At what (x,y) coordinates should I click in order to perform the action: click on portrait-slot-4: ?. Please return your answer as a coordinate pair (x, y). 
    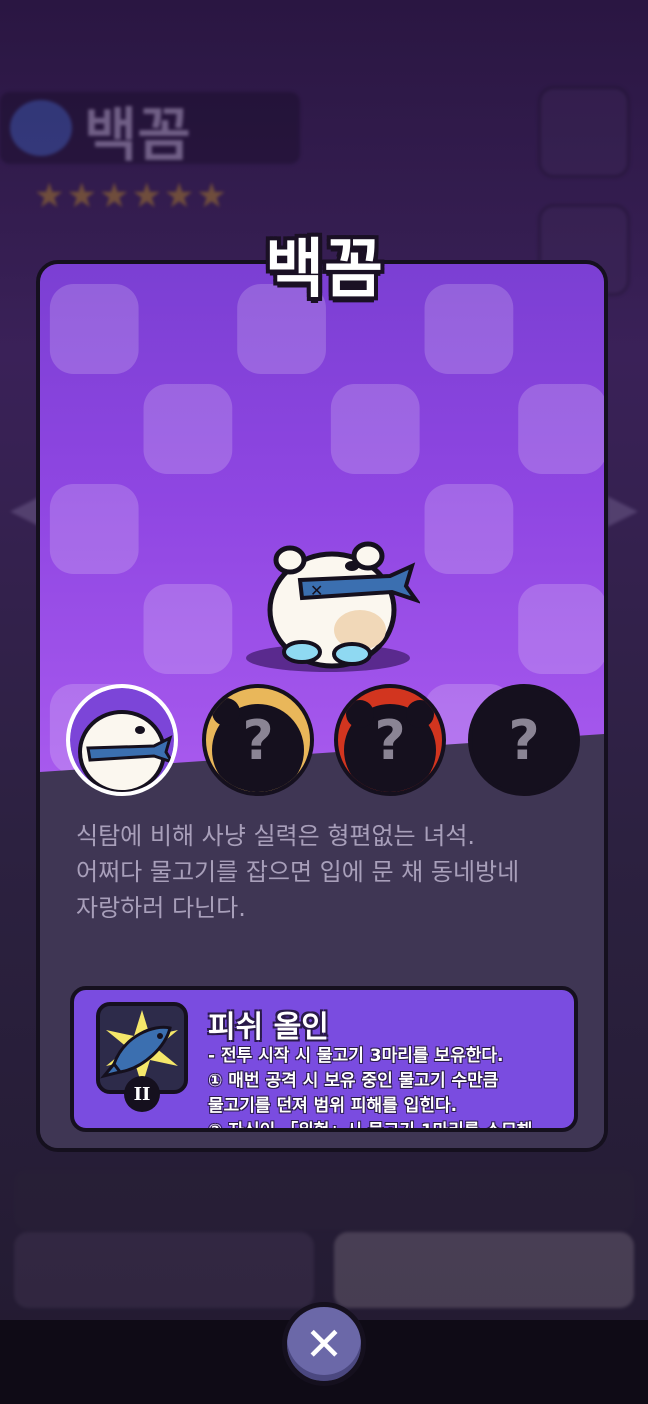
    Looking at the image, I should click on (524, 740).